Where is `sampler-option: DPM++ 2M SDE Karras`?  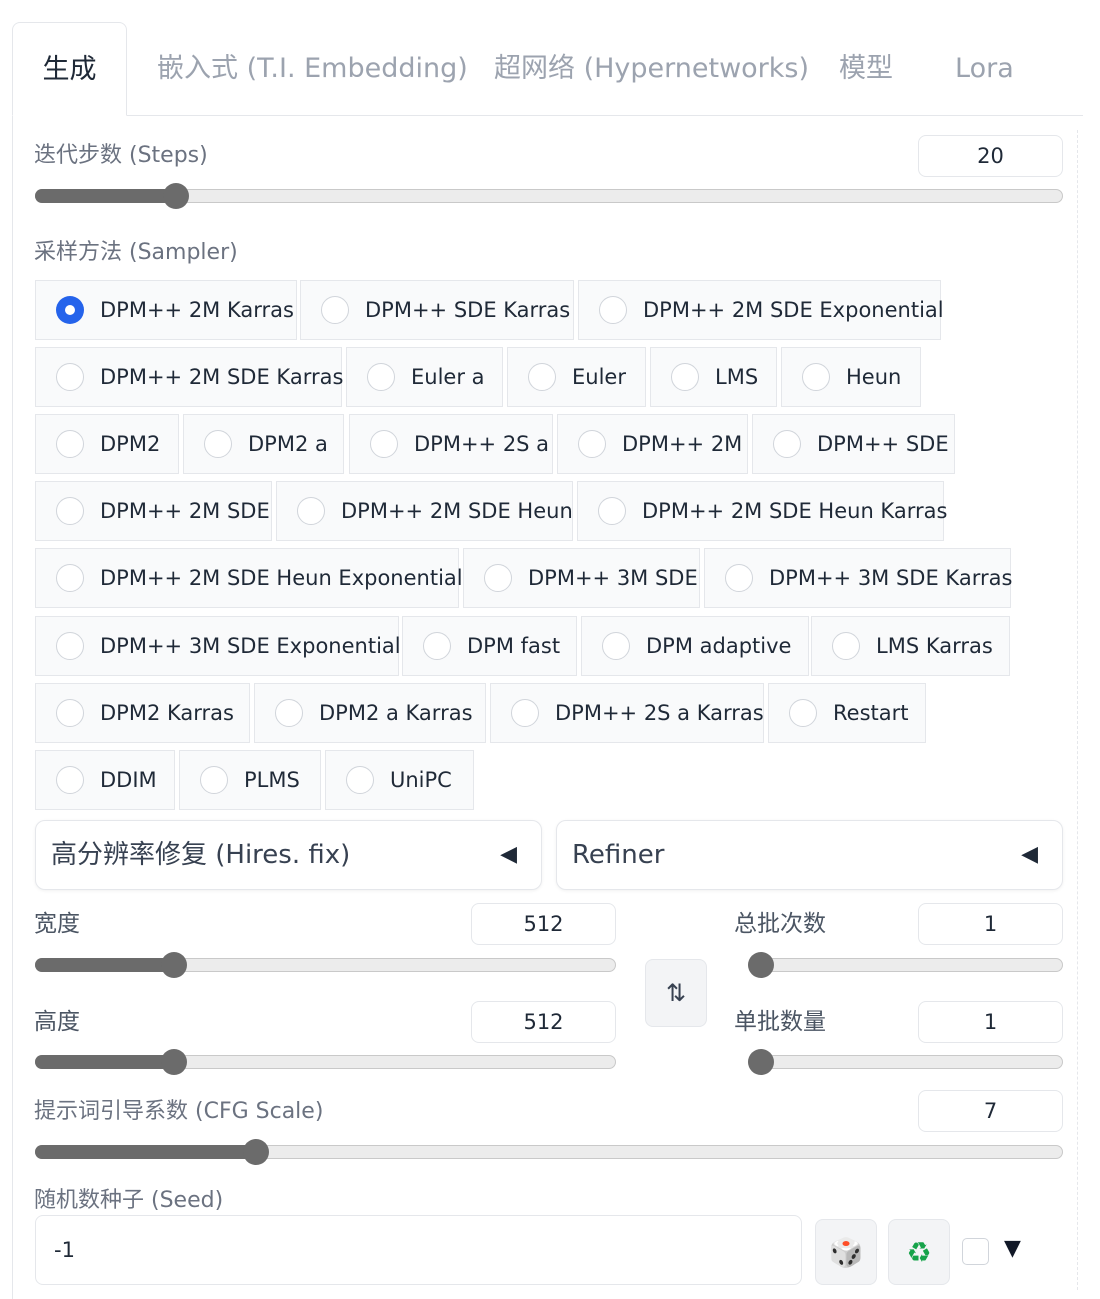 sampler-option: DPM++ 2M SDE Karras is located at coordinates (189, 377).